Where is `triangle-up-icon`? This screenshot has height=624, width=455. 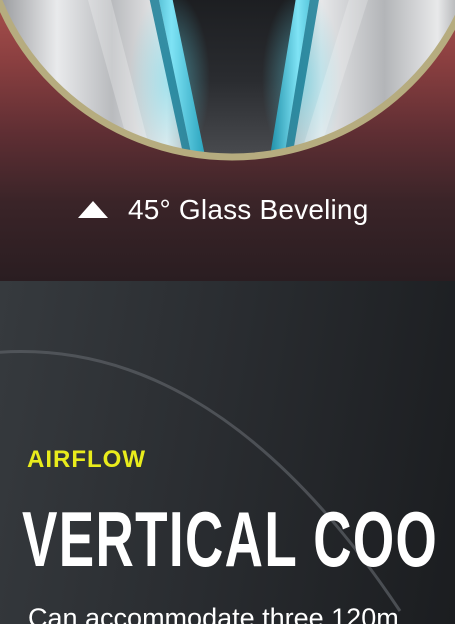
triangle-up-icon is located at coordinates (93, 209).